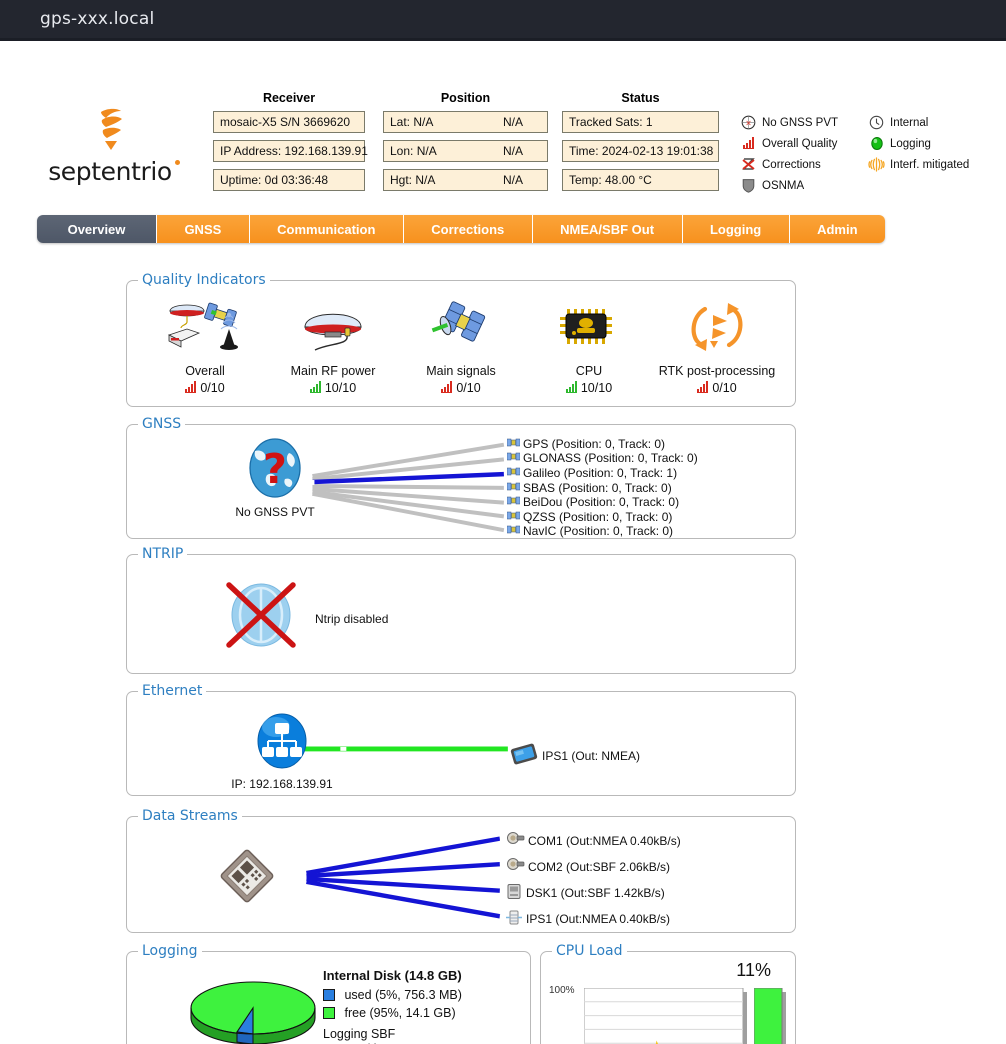 Image resolution: width=1006 pixels, height=1044 pixels. I want to click on position-lon-secondary: N/A, so click(512, 151).